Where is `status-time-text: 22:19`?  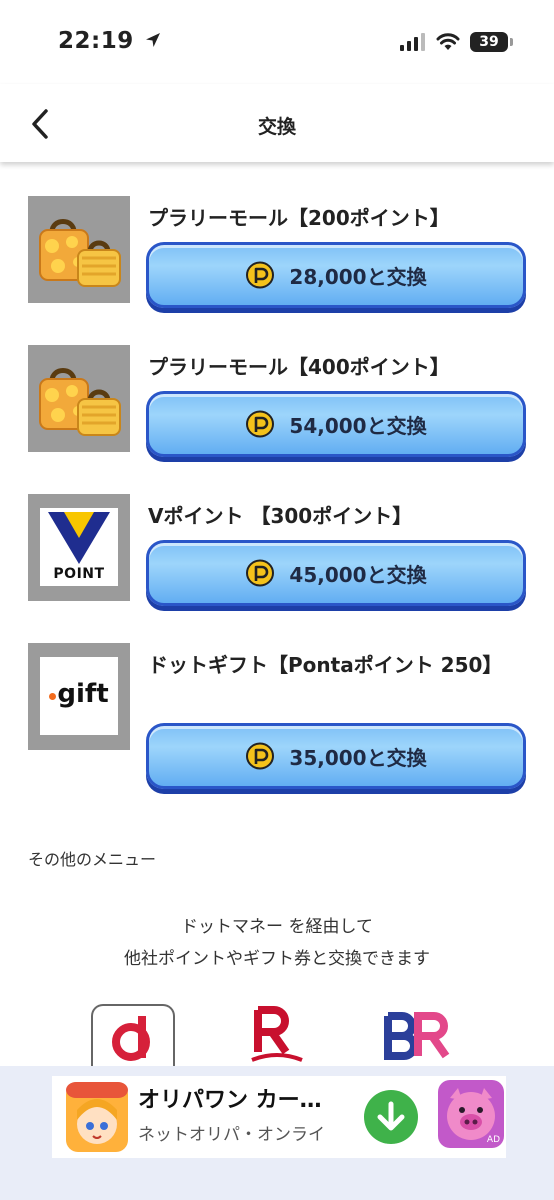
status-time-text: 22:19 is located at coordinates (96, 41).